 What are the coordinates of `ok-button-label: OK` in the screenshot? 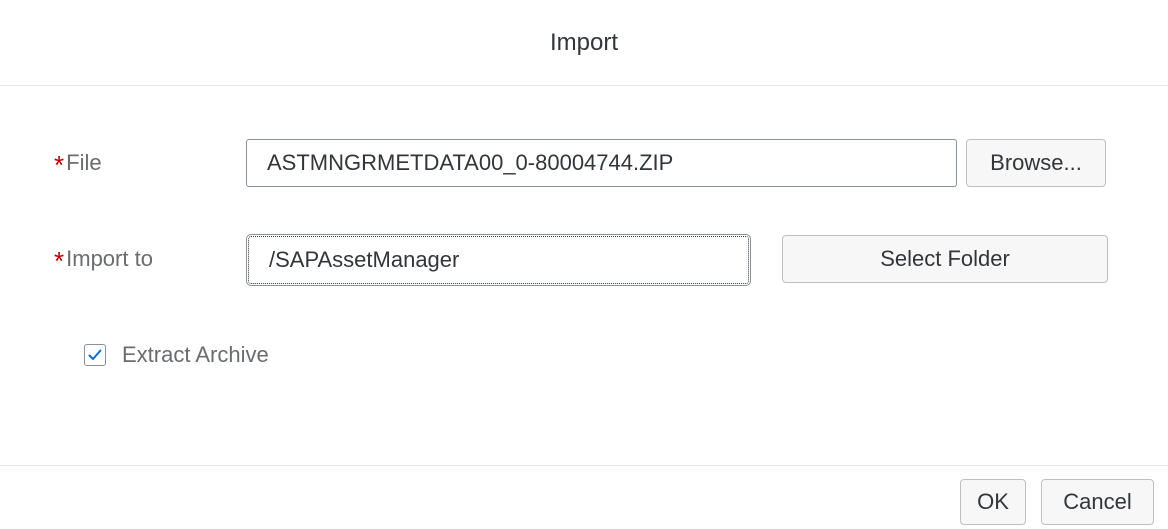 It's located at (993, 501).